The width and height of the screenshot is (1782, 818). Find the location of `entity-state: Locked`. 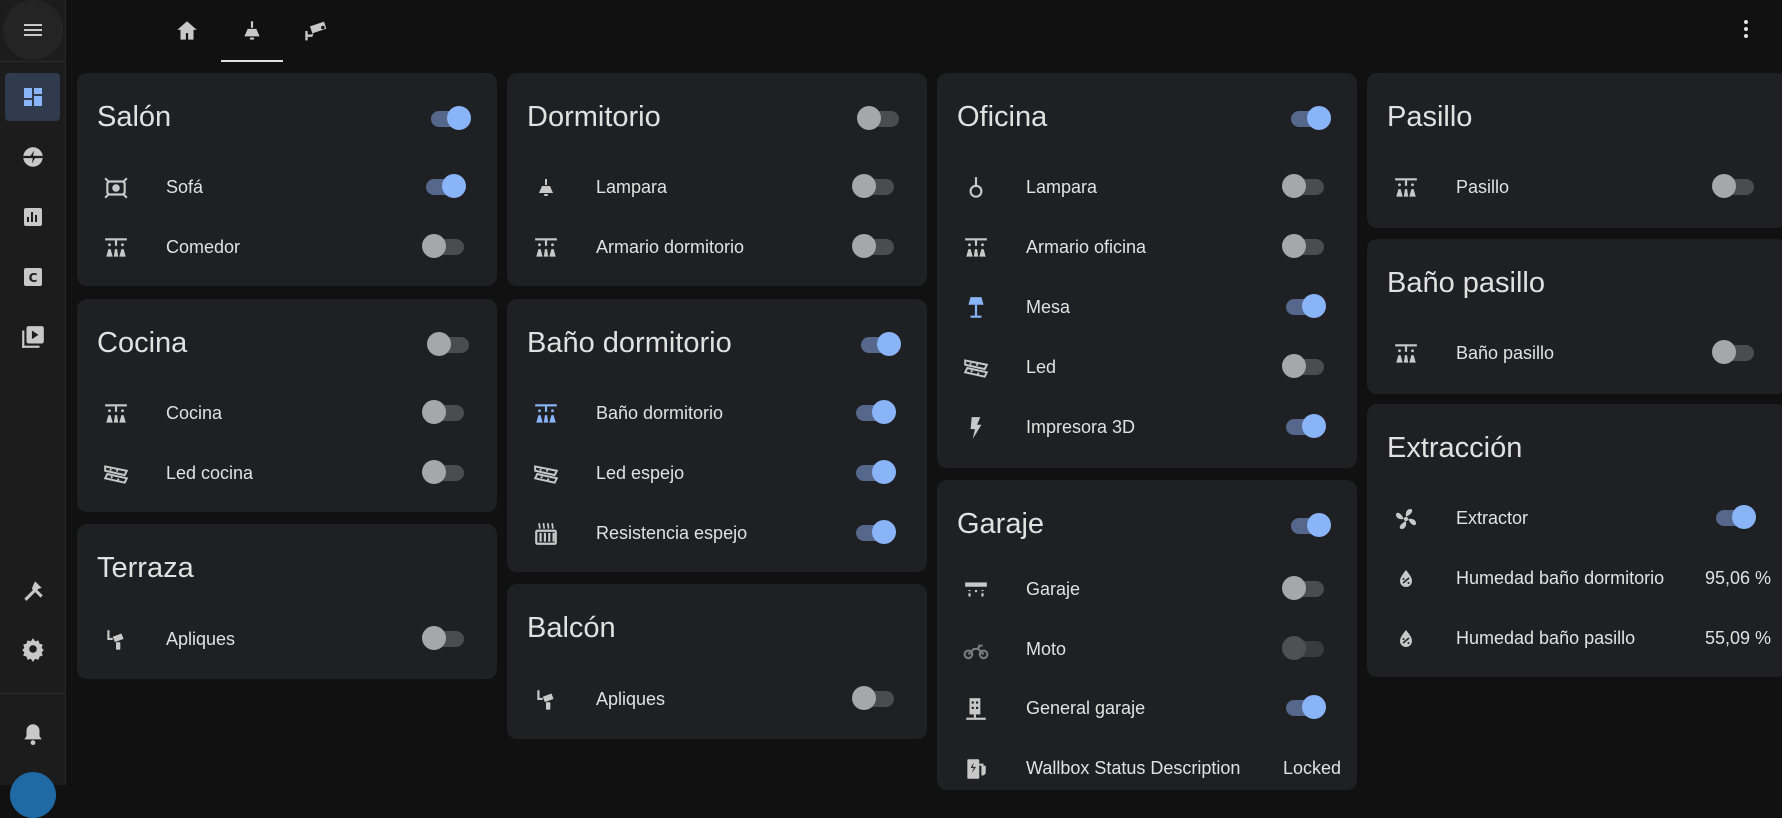

entity-state: Locked is located at coordinates (1311, 768).